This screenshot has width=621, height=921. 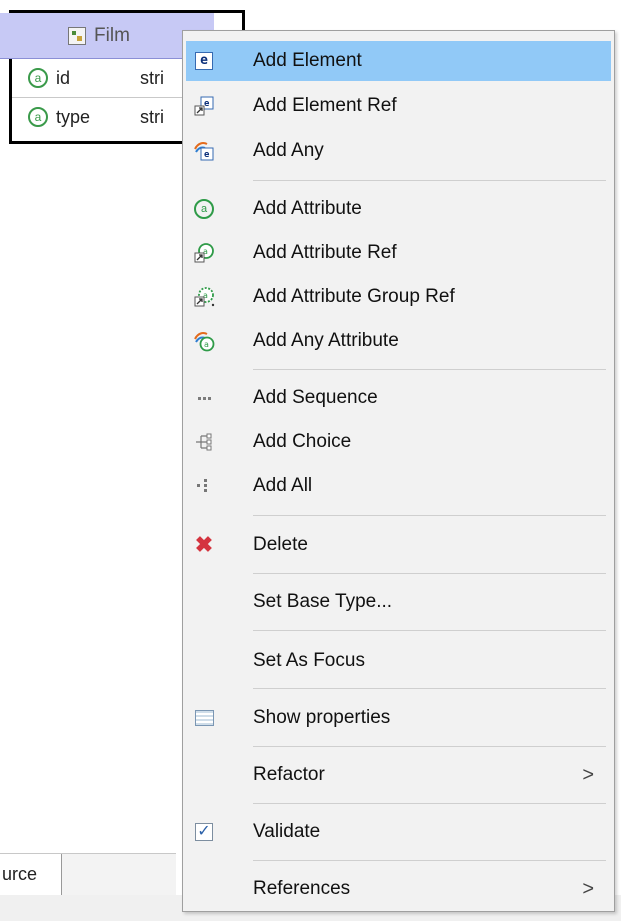 What do you see at coordinates (204, 61) in the screenshot?
I see `element-icon: e` at bounding box center [204, 61].